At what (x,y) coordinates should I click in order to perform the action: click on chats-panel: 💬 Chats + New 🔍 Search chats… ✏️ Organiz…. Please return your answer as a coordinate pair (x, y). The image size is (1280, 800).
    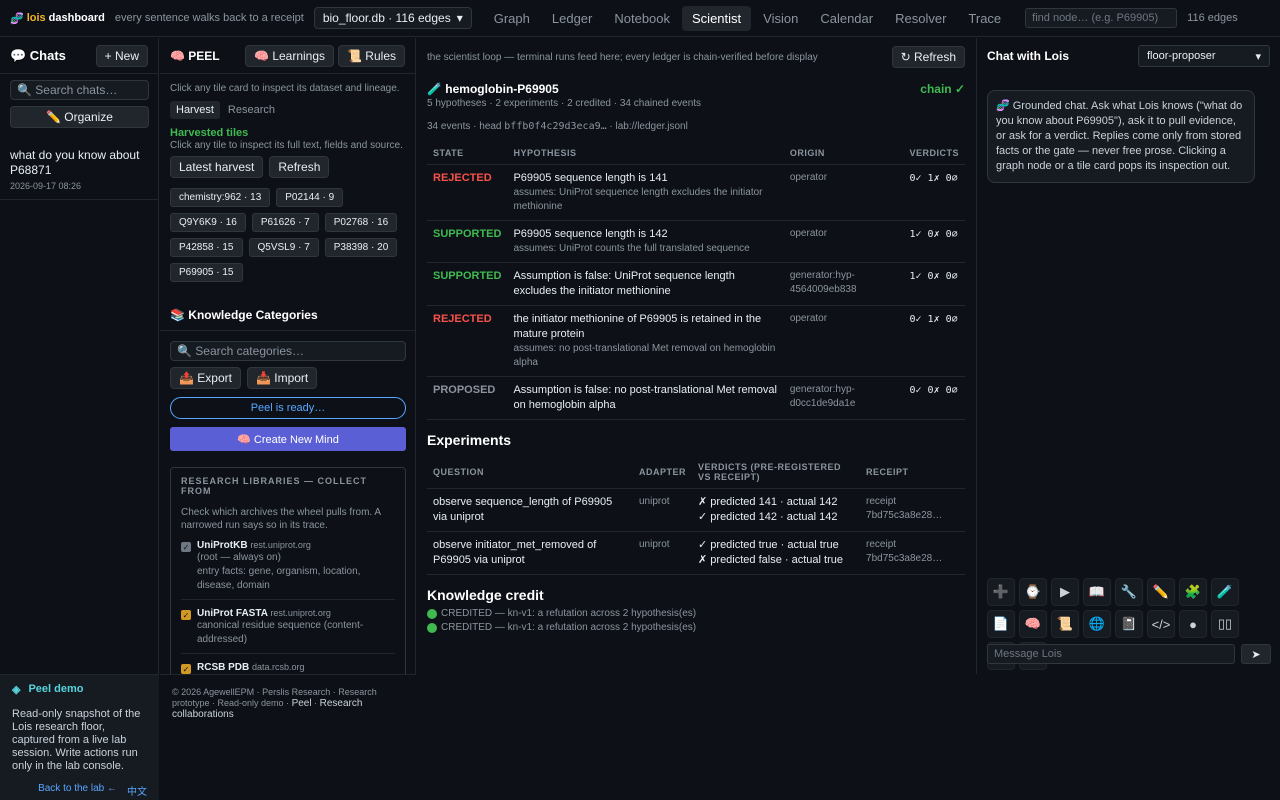
    Looking at the image, I should click on (79, 356).